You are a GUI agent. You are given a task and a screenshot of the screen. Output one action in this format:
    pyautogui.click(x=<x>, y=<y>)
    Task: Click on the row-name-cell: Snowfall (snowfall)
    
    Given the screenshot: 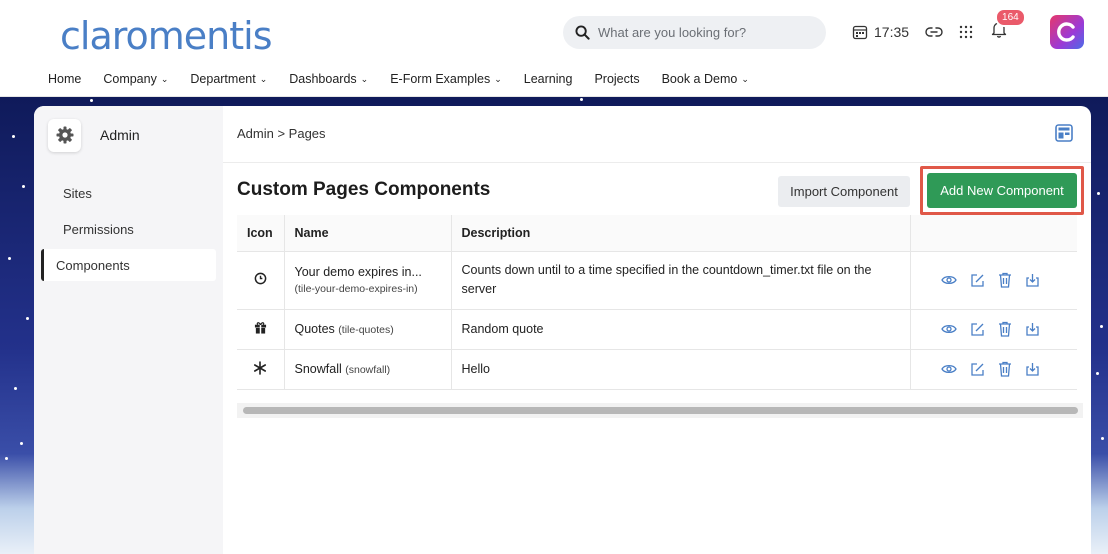 What is the action you would take?
    pyautogui.click(x=368, y=369)
    